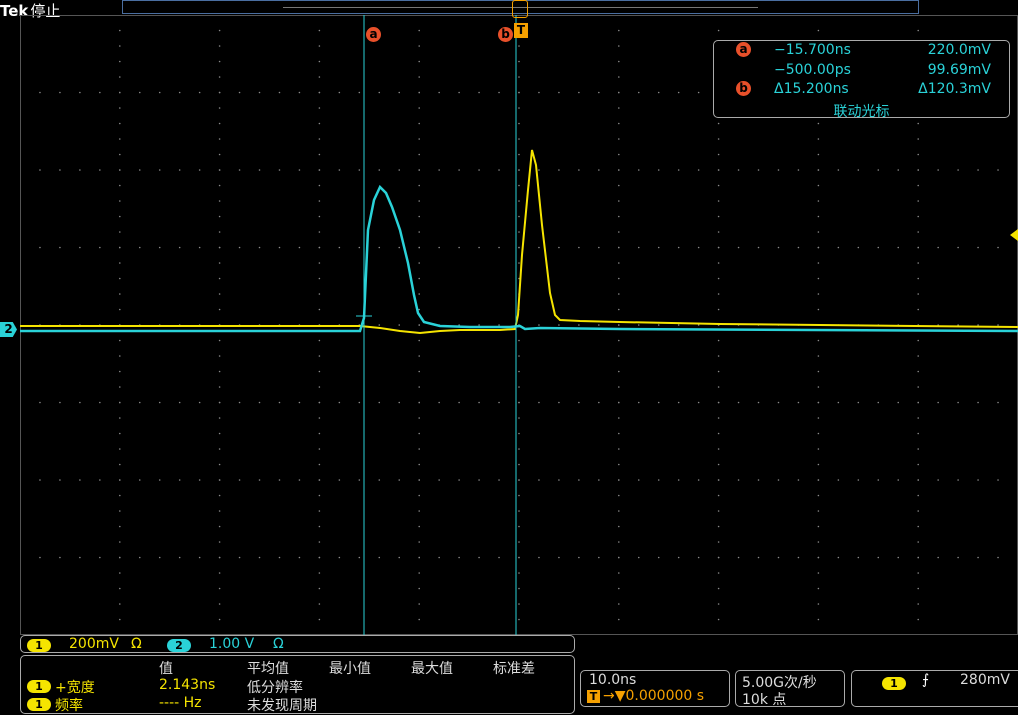 The width and height of the screenshot is (1018, 715). I want to click on meas-row2-name: 频率, so click(69, 706).